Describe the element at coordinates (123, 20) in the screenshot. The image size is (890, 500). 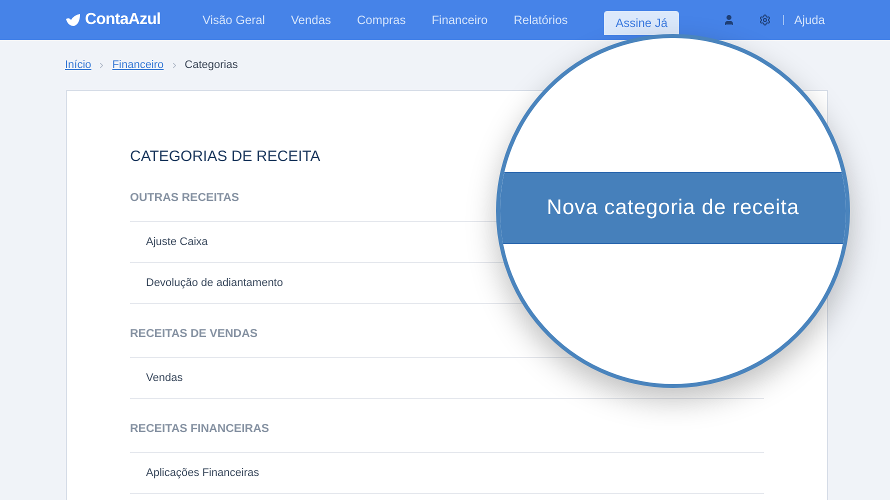
I see `brand-name: ContaAzul` at that location.